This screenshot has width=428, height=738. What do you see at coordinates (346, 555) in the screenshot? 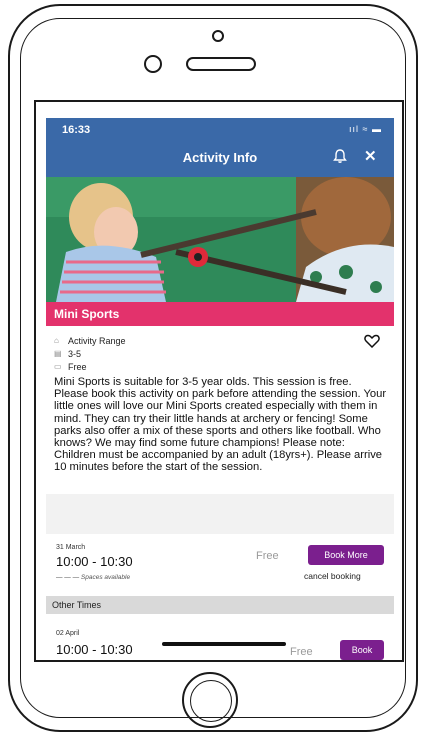
I see `book-more-button: Book More` at bounding box center [346, 555].